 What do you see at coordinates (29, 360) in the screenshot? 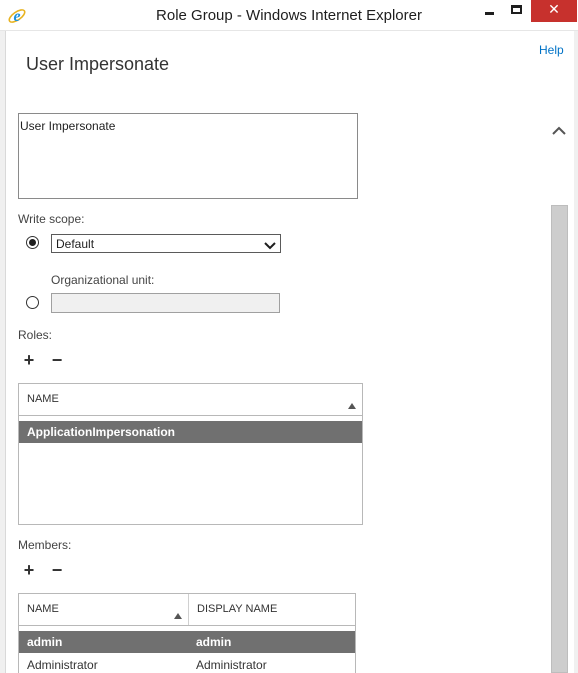
I see `add-role-button: +` at bounding box center [29, 360].